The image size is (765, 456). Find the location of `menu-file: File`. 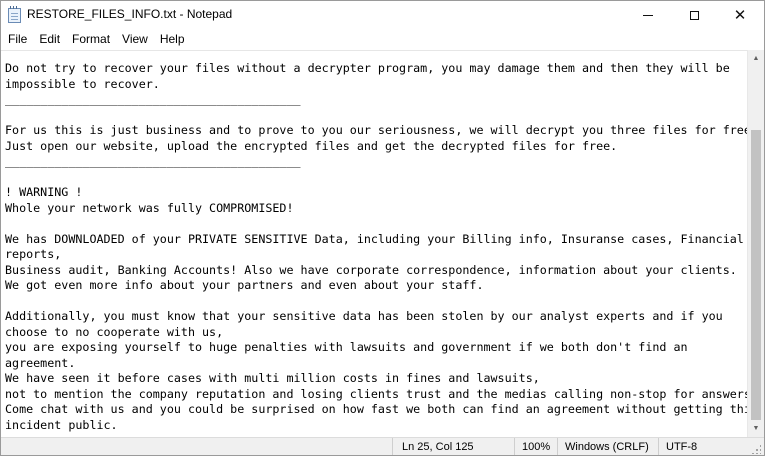

menu-file: File is located at coordinates (17, 39).